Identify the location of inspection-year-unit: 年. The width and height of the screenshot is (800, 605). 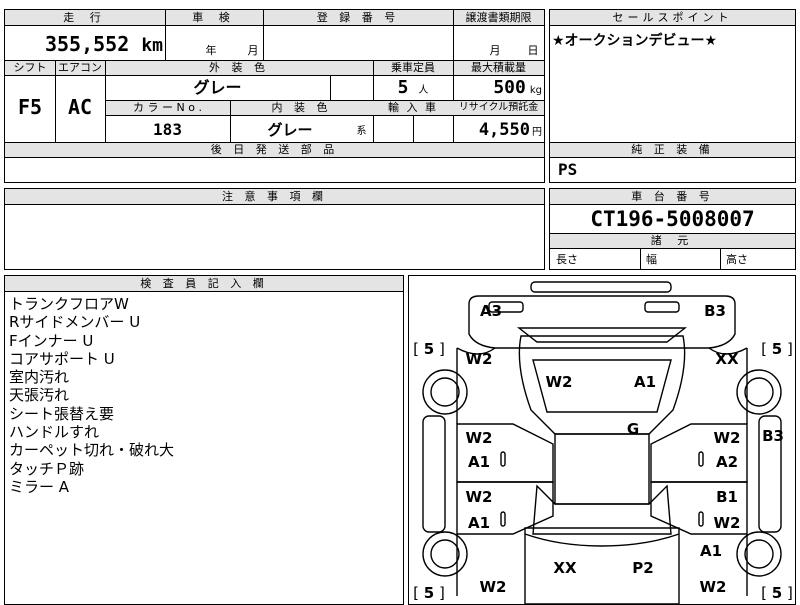
(211, 50).